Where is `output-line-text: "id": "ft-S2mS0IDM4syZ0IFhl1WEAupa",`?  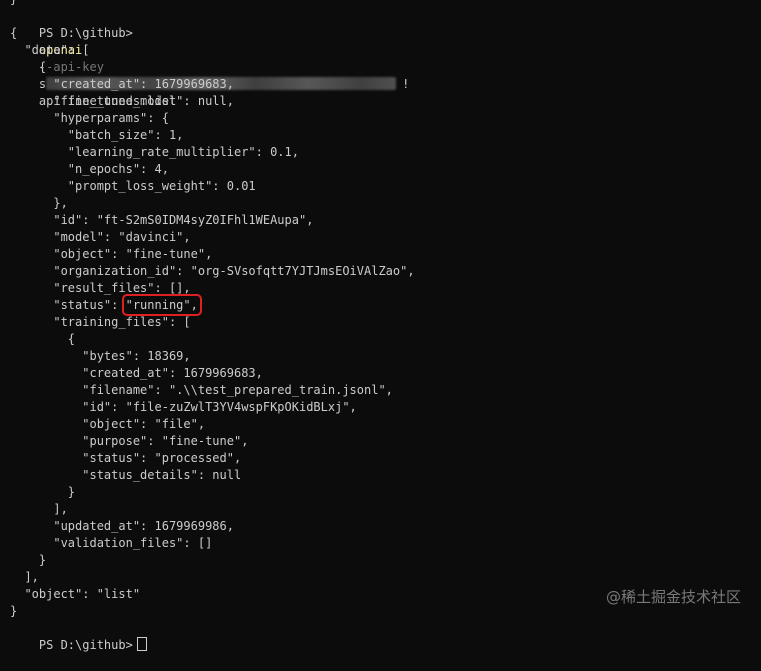 output-line-text: "id": "ft-S2mS0IDM4syZ0IFhl1WEAupa", is located at coordinates (162, 220).